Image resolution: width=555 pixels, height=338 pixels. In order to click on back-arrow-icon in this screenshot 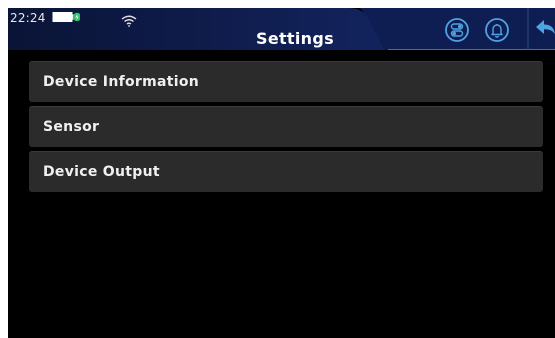, I will do `click(545, 27)`.